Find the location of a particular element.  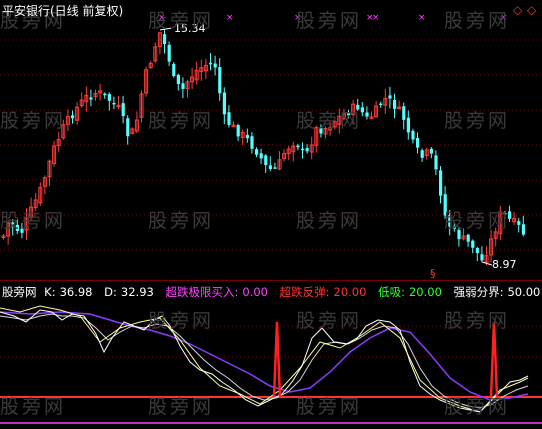

legend-low-buy: 低吸: 20.00 is located at coordinates (410, 292).